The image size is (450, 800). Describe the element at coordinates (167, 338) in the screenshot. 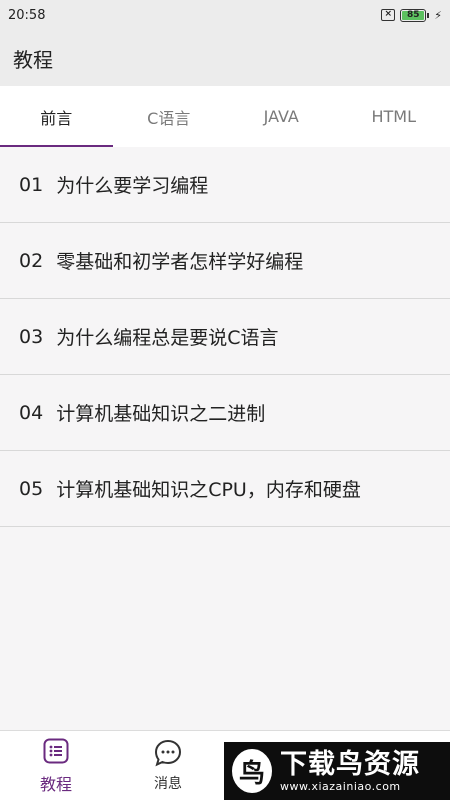

I see `item-title: 为什么编程总是要说C语言` at that location.